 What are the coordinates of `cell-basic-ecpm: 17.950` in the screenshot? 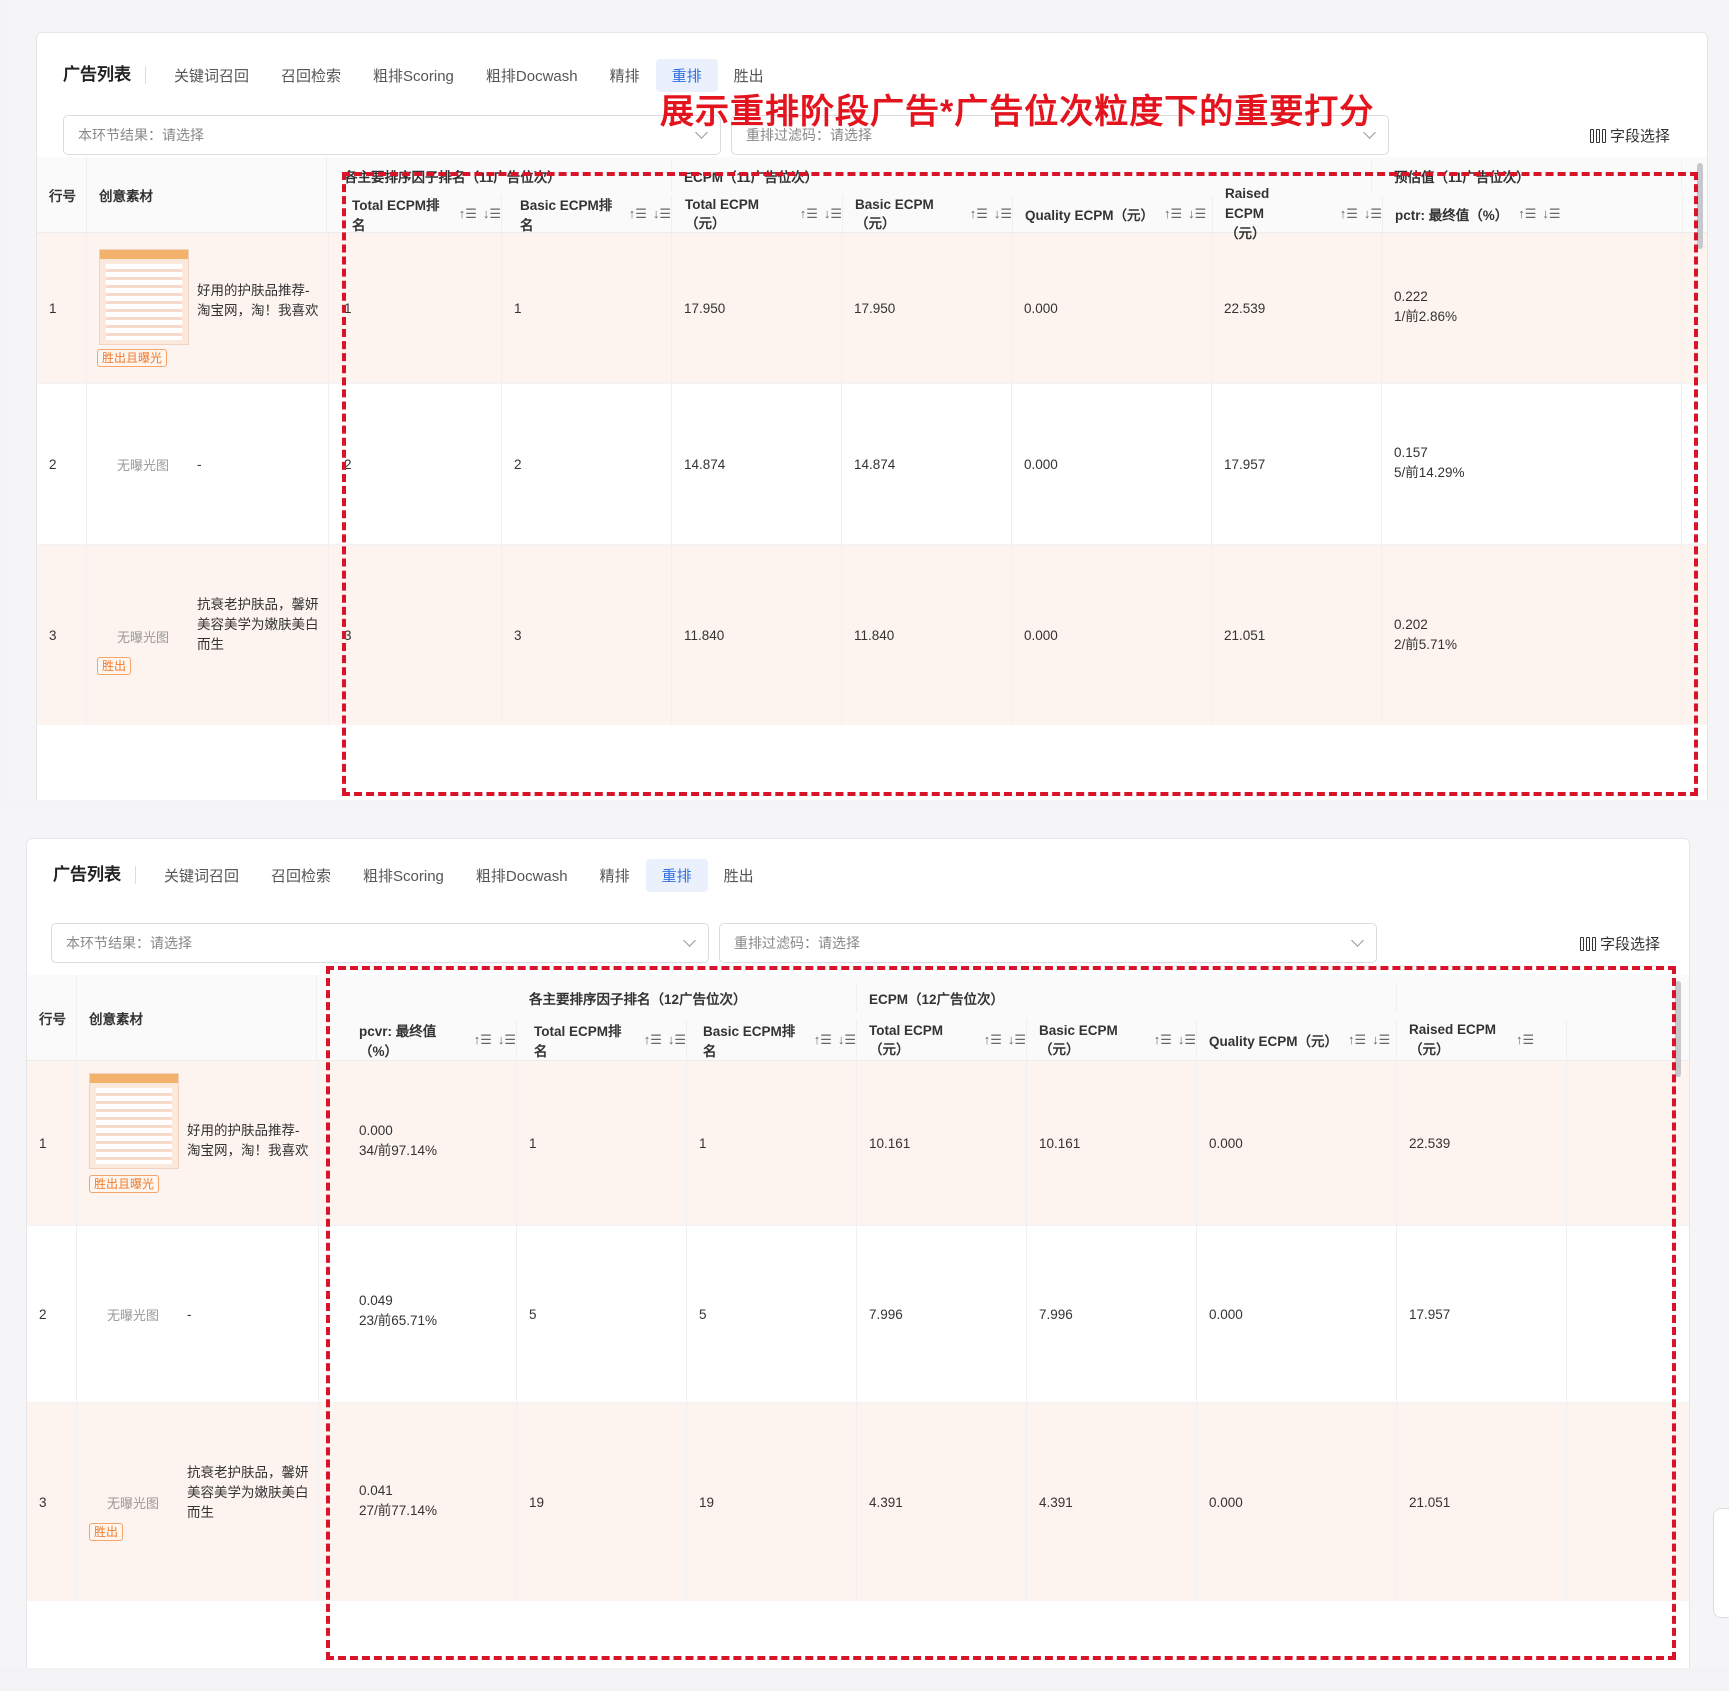 It's located at (927, 308).